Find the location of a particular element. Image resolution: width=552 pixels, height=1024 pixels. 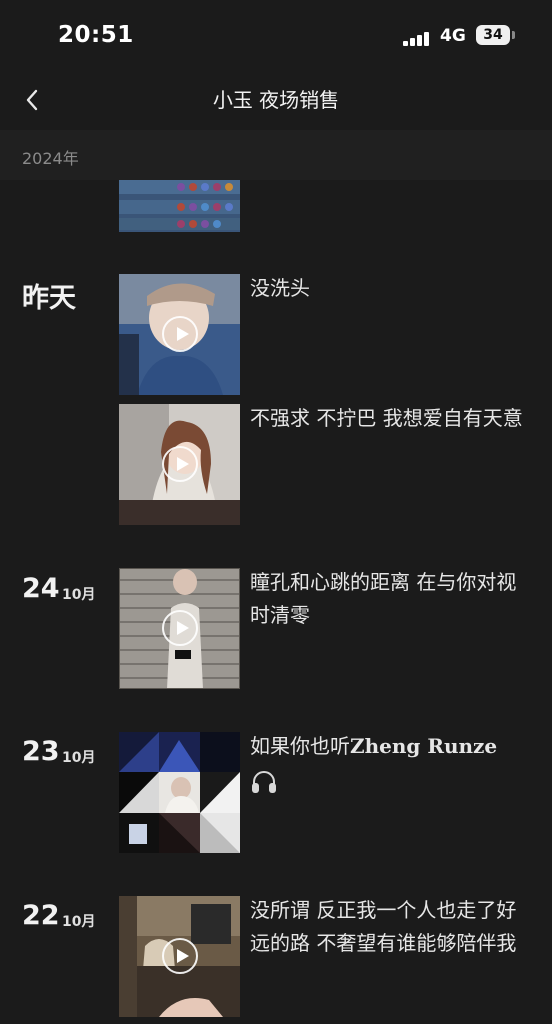

status-time: 20:51 is located at coordinates (96, 35).